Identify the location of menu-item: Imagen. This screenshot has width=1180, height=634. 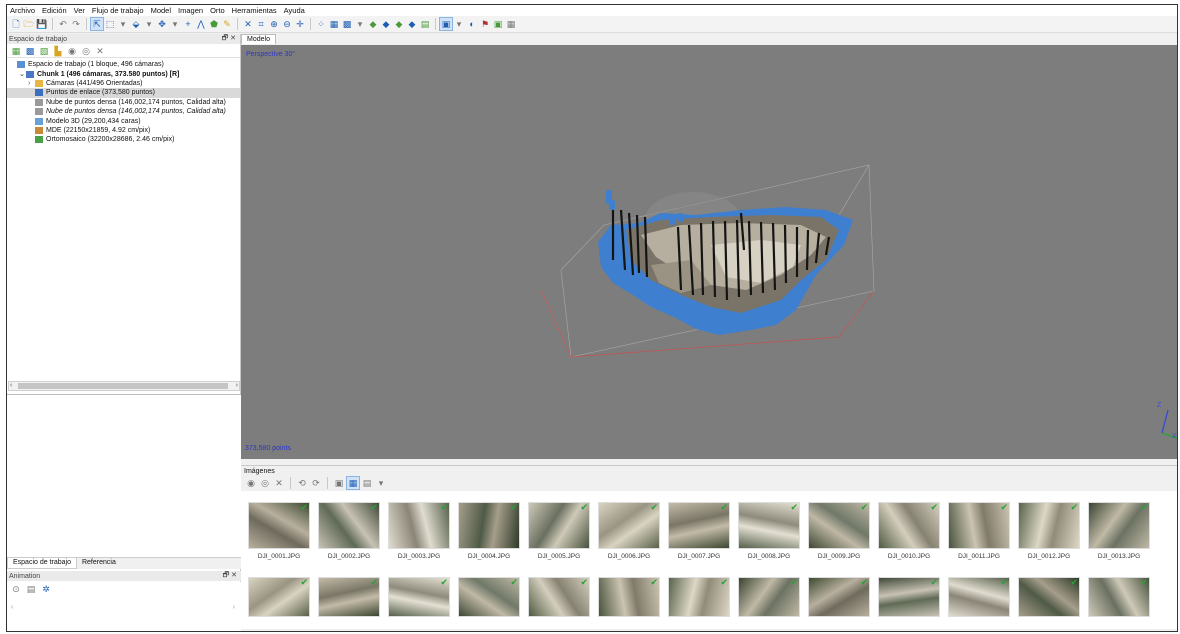
(190, 10).